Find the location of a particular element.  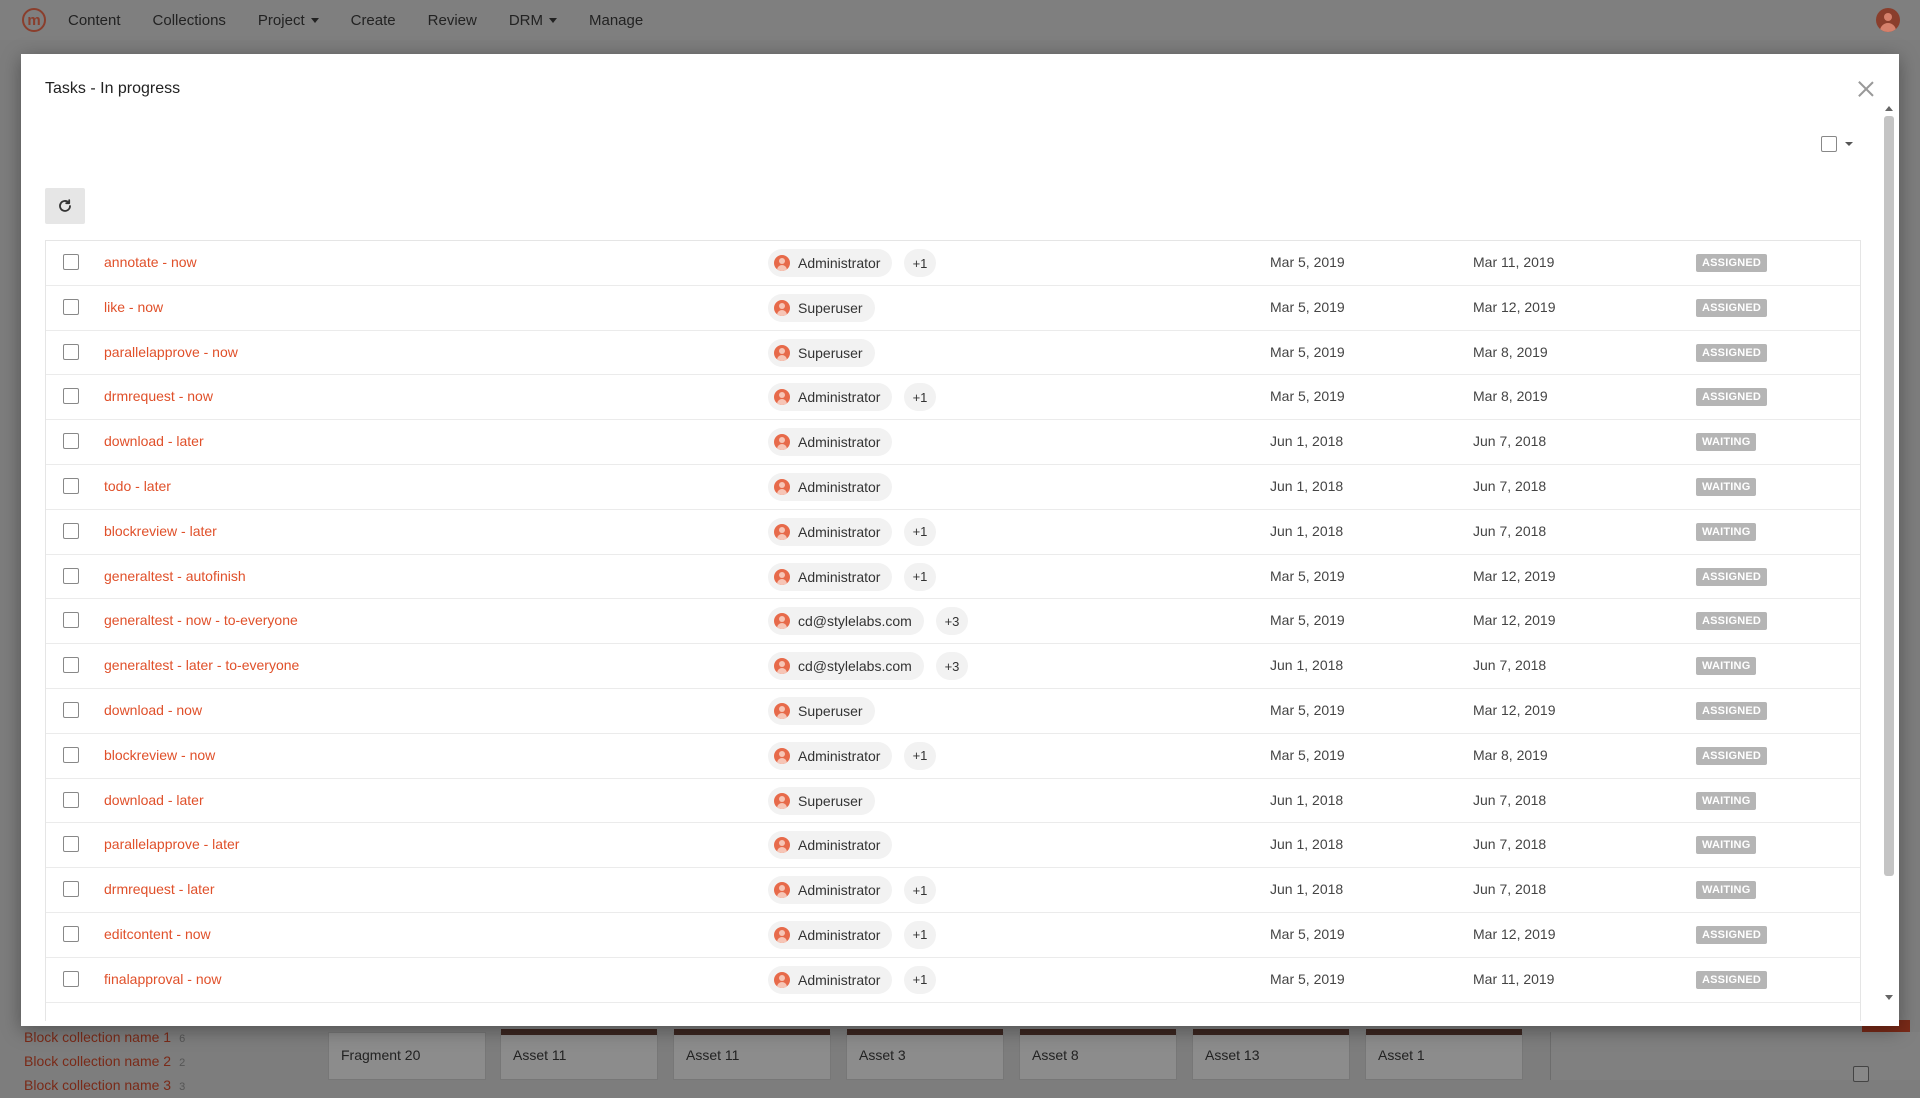

task-name-link: drmrequest - now is located at coordinates (158, 396).